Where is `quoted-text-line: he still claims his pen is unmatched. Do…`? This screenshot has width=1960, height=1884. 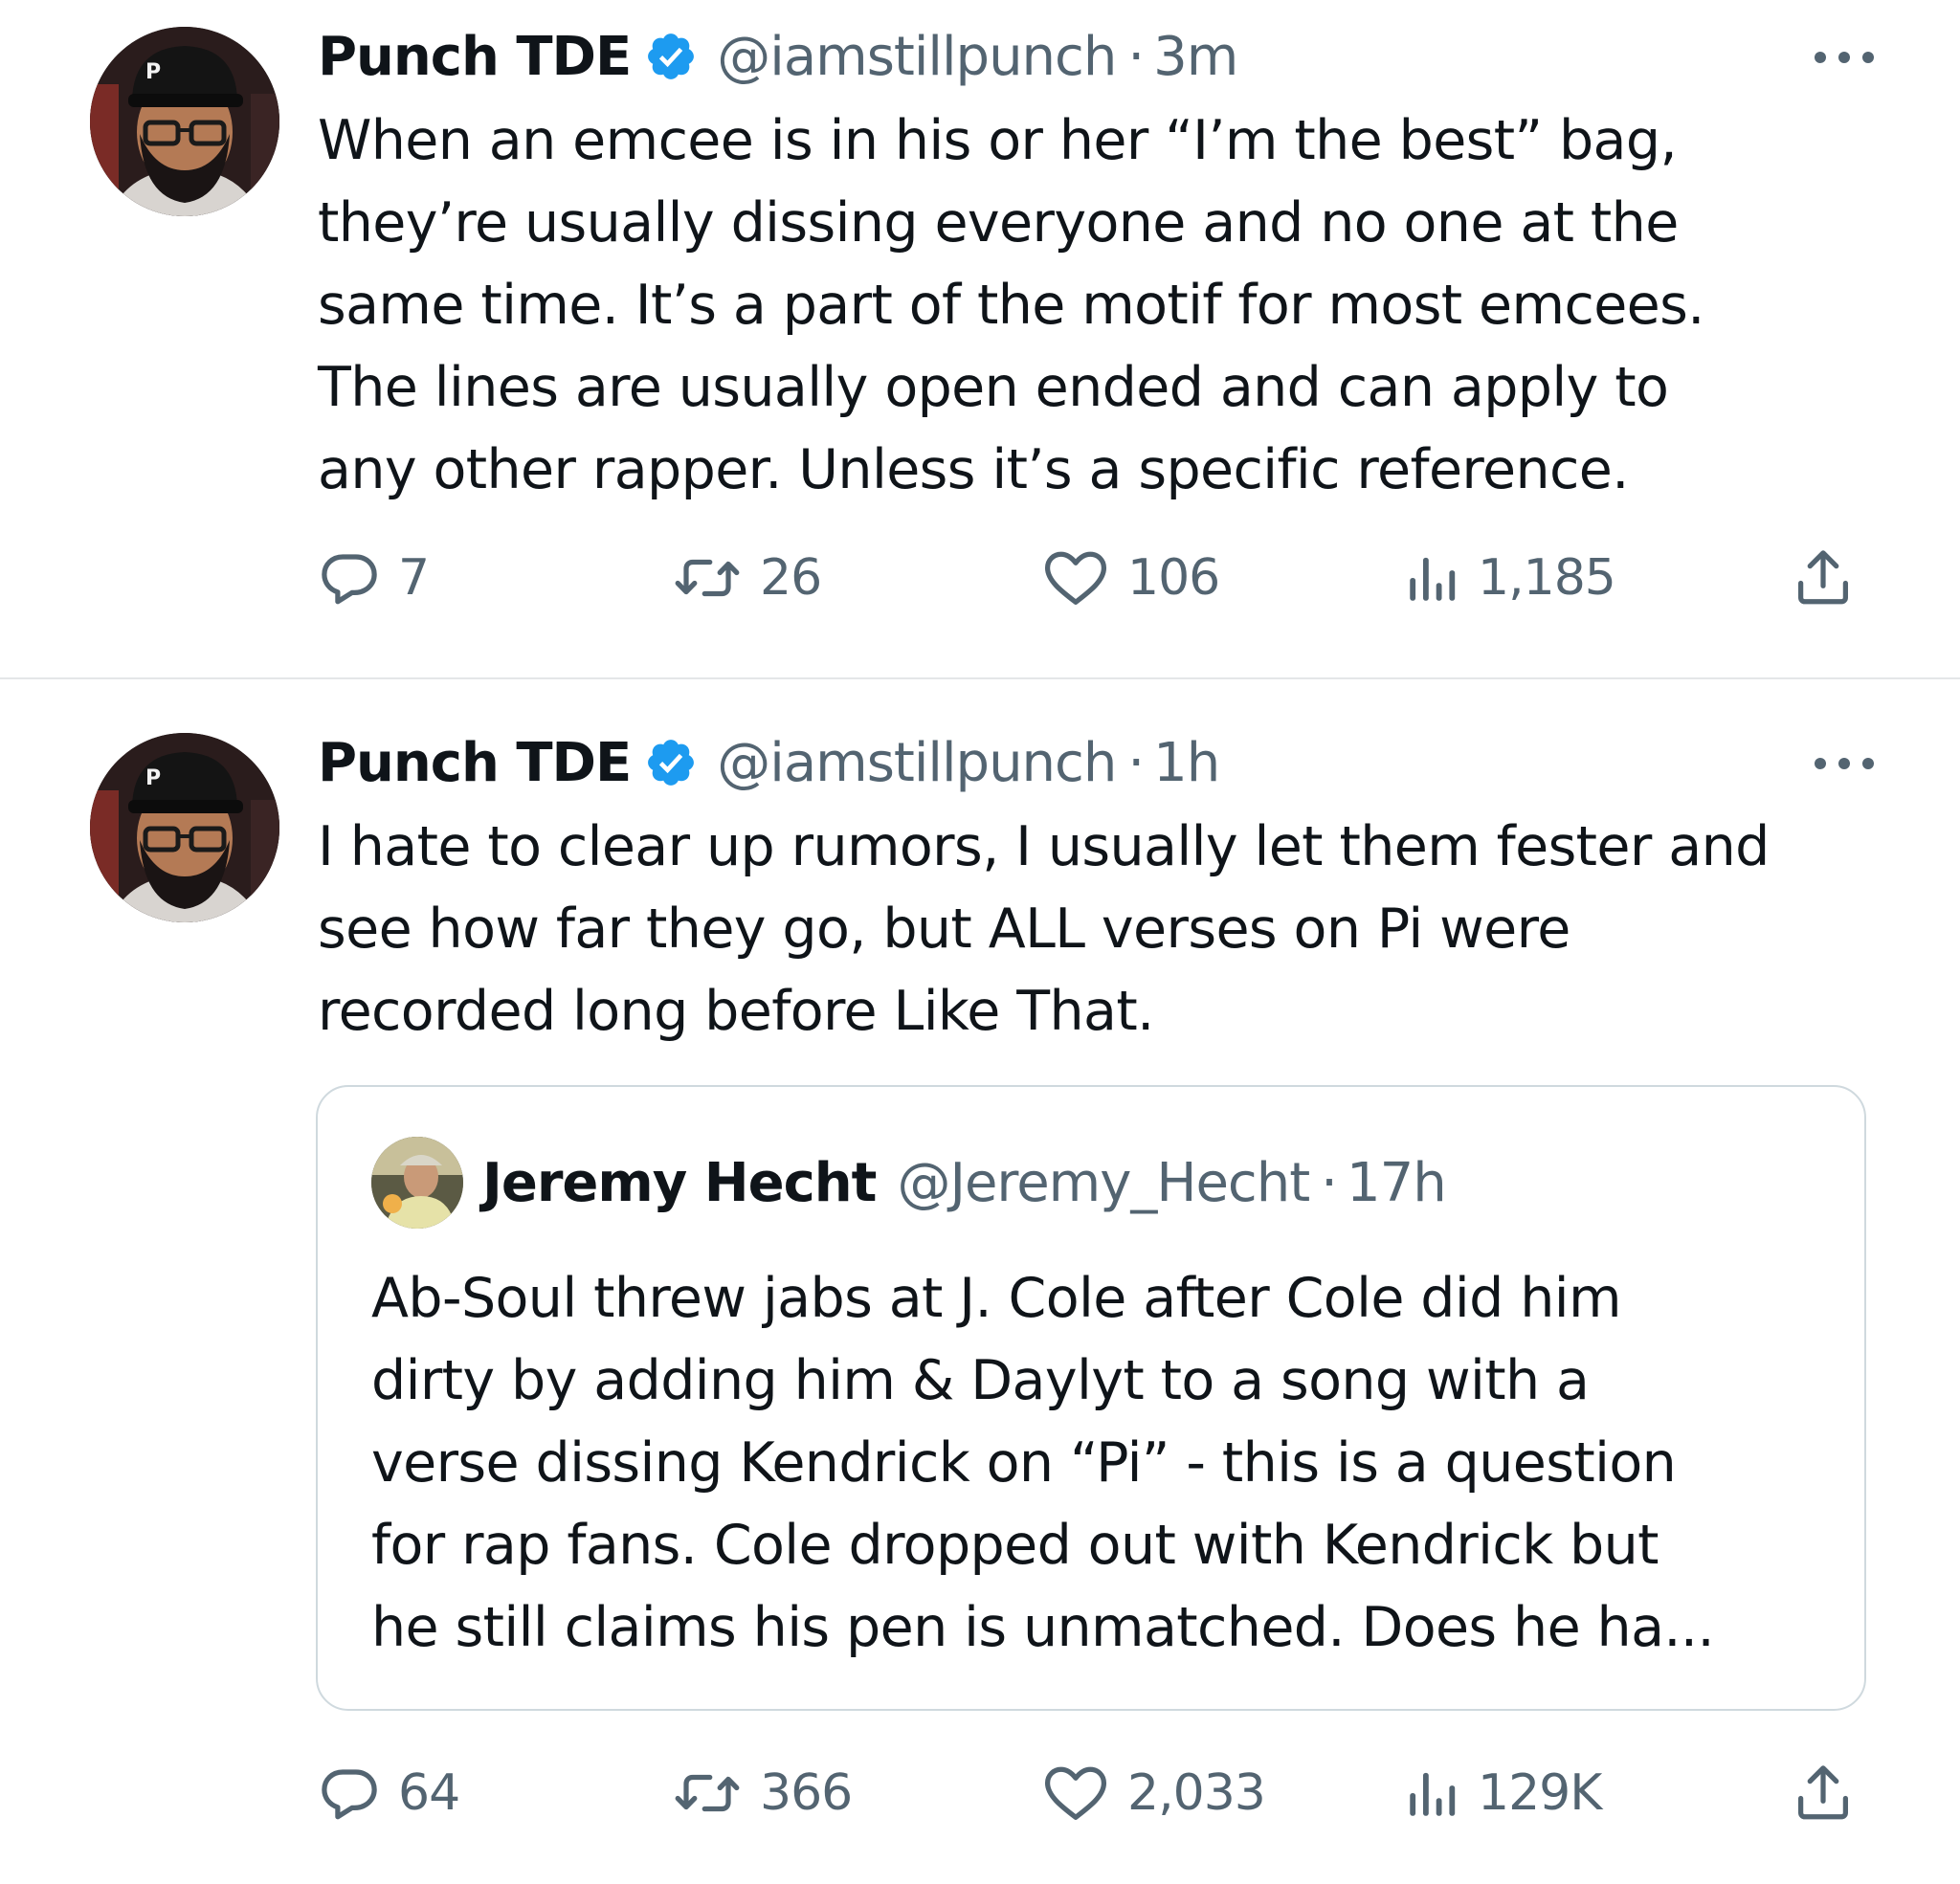
quoted-text-line: he still claims his pen is unmatched. Do… is located at coordinates (1043, 1627).